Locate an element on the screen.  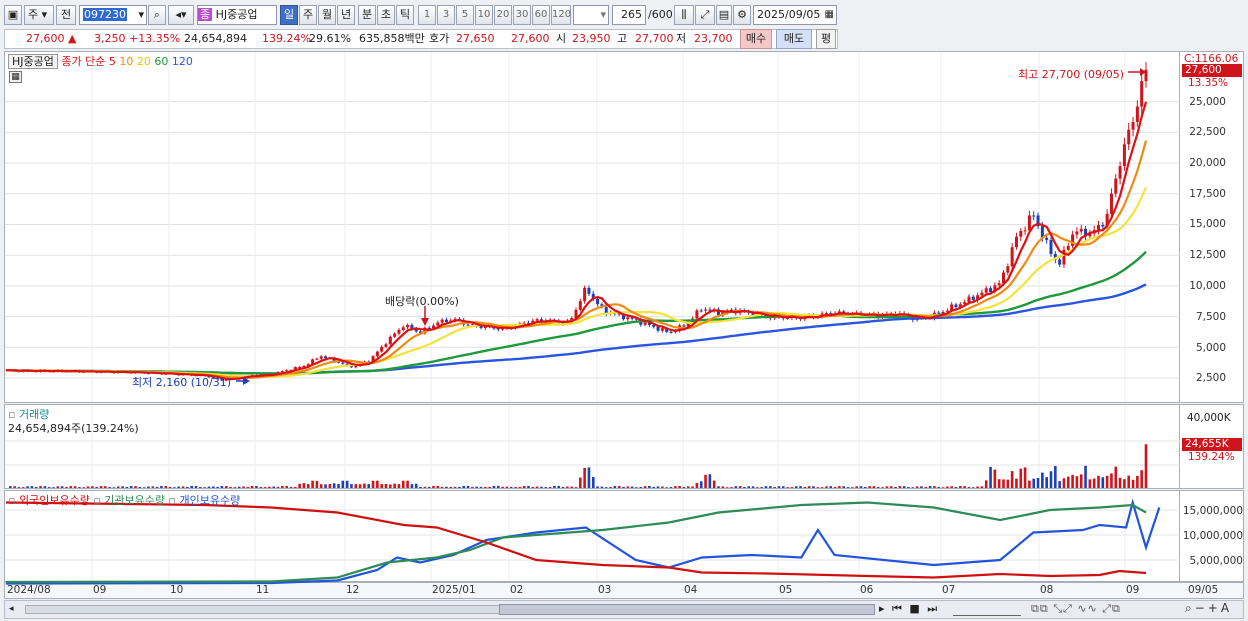
zoom-controls: ⌕−+A is located at coordinates (1208, 608).